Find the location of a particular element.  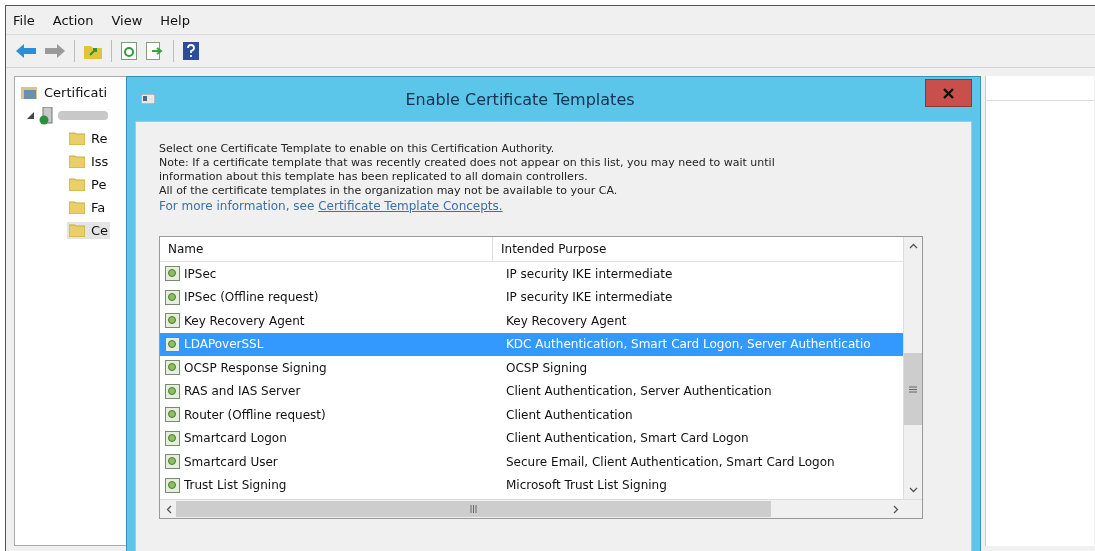

tree-item: Pe is located at coordinates (88, 184).